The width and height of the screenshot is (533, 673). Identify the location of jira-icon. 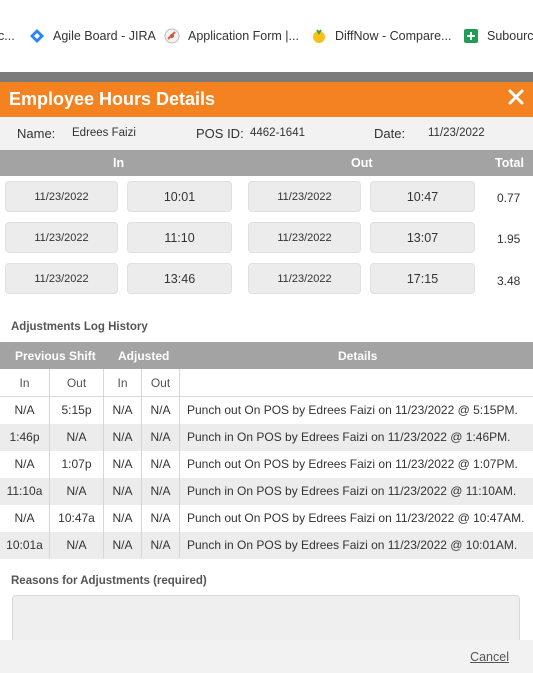
(37, 36).